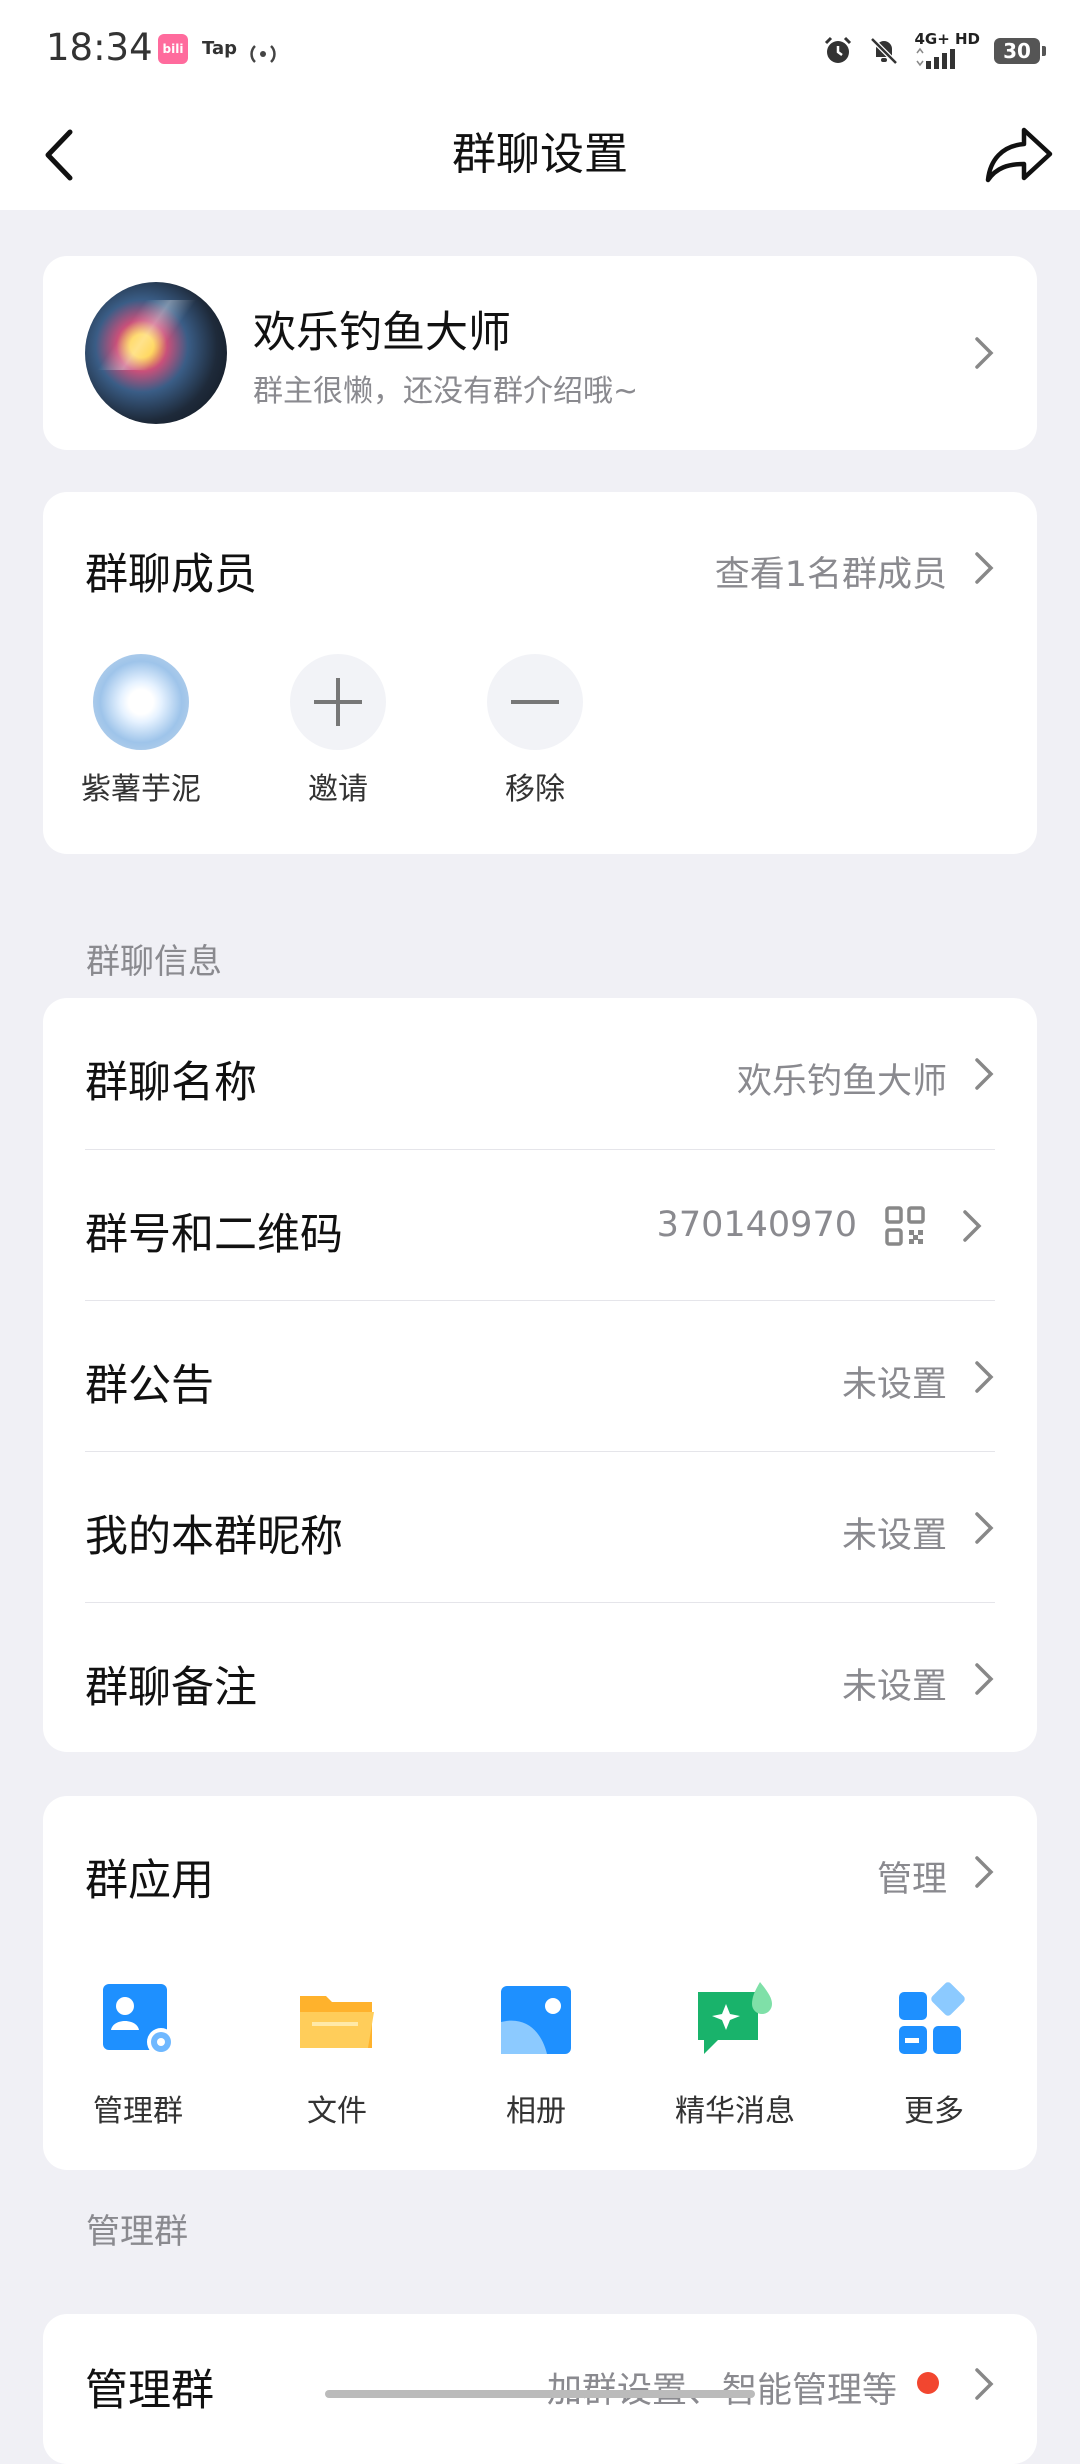  I want to click on group-name-row: 群聊名称 欢乐钓鱼大师, so click(540, 1073).